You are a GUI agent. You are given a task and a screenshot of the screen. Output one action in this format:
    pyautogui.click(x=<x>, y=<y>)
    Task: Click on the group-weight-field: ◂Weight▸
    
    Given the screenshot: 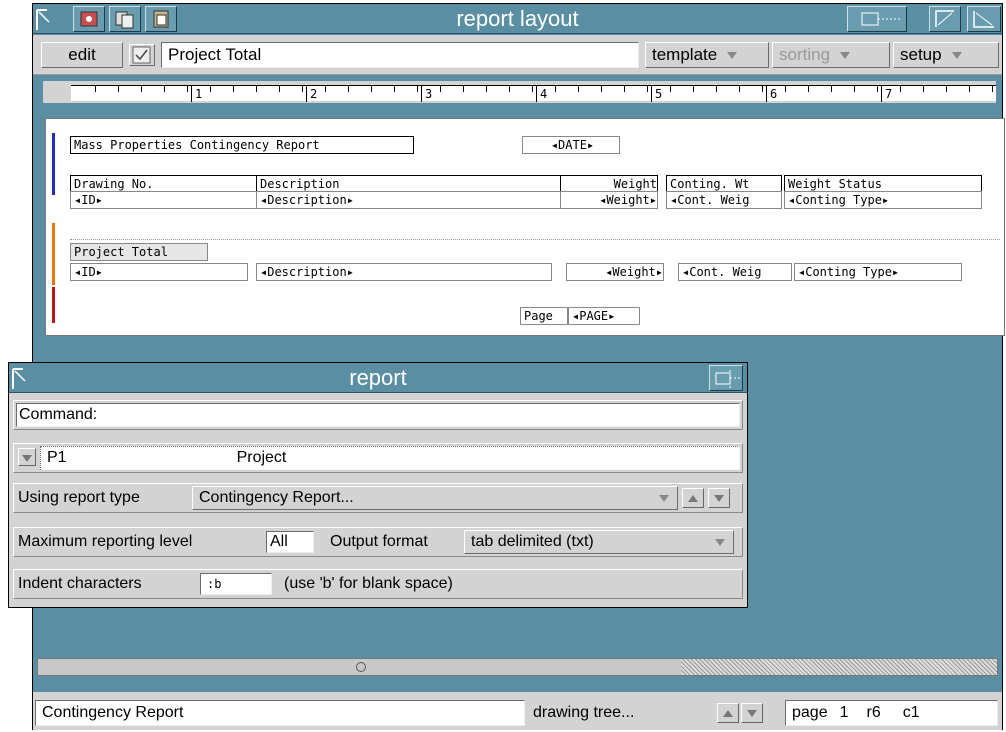 What is the action you would take?
    pyautogui.click(x=615, y=272)
    